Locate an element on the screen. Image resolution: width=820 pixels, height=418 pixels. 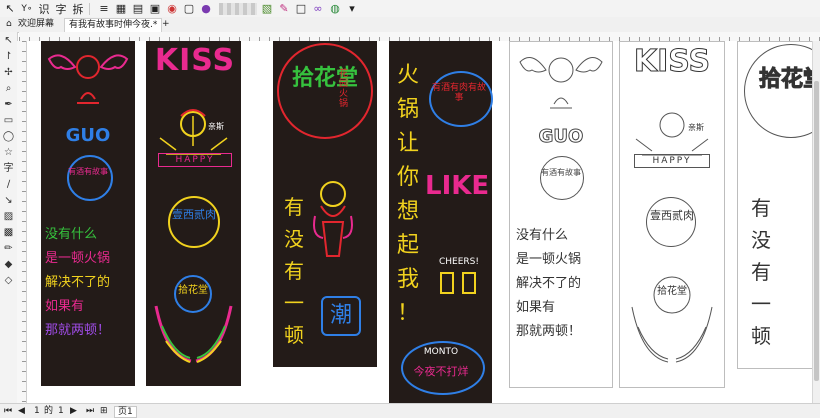
banner-kiss: KISS 亲斯 HAPPY 壹西贰肉 拾花堂 is located at coordinates (193, 213).